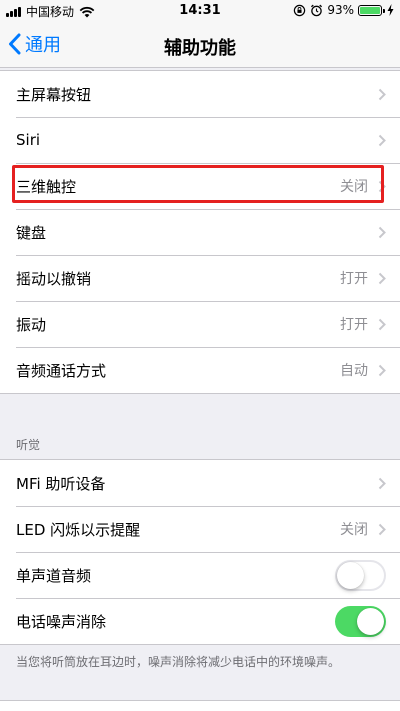 The height and width of the screenshot is (711, 400). I want to click on row-label: LED 闪烁以示提醒, so click(78, 529).